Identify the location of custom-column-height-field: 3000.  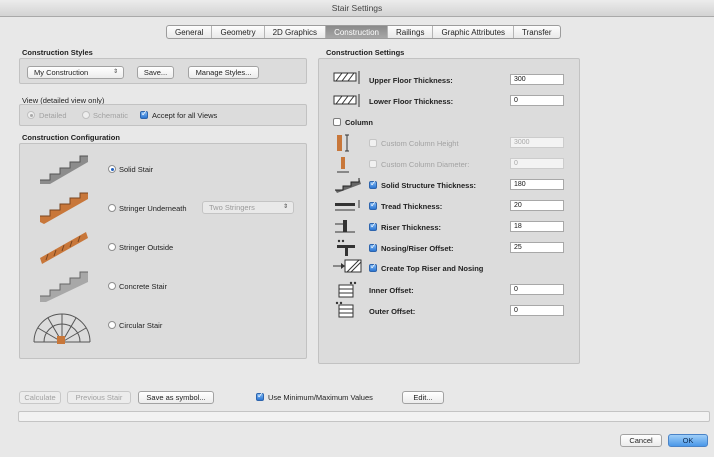
(537, 142).